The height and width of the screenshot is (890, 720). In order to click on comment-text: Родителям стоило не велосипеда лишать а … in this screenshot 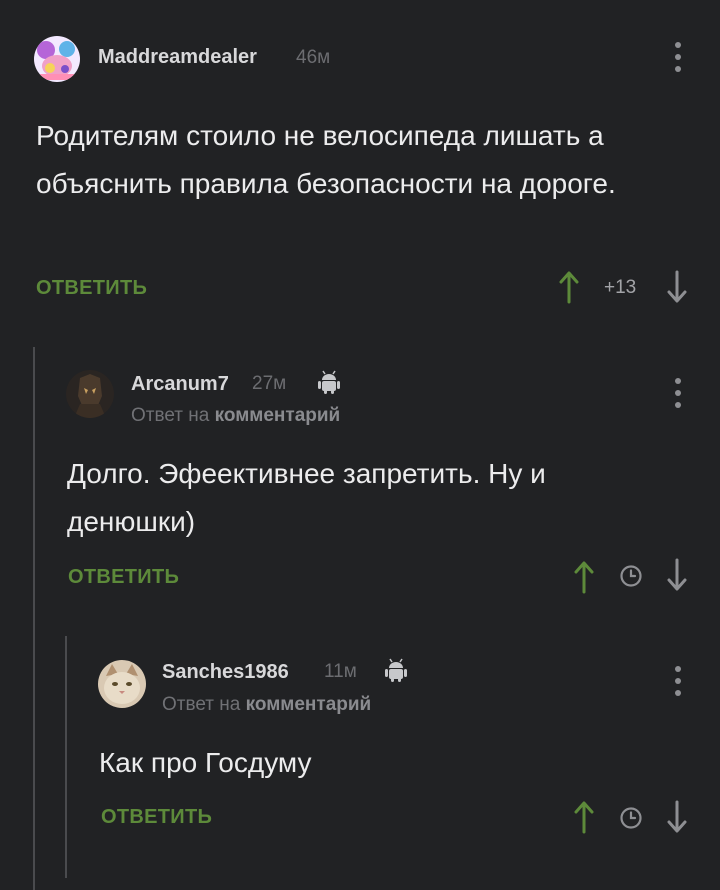, I will do `click(326, 159)`.